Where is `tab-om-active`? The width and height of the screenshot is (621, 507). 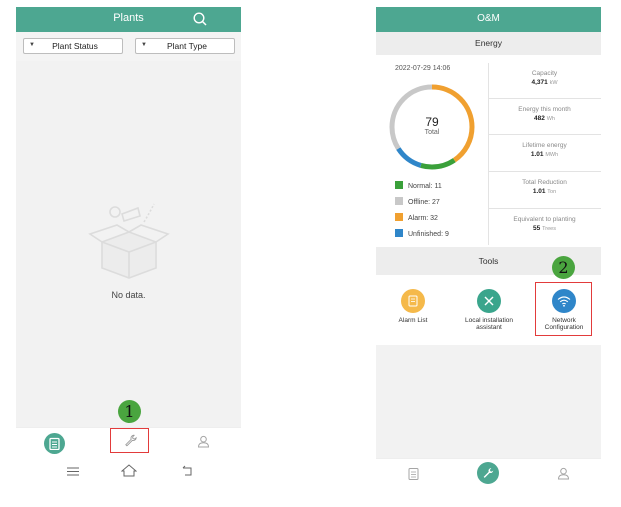
tab-om-active is located at coordinates (488, 473).